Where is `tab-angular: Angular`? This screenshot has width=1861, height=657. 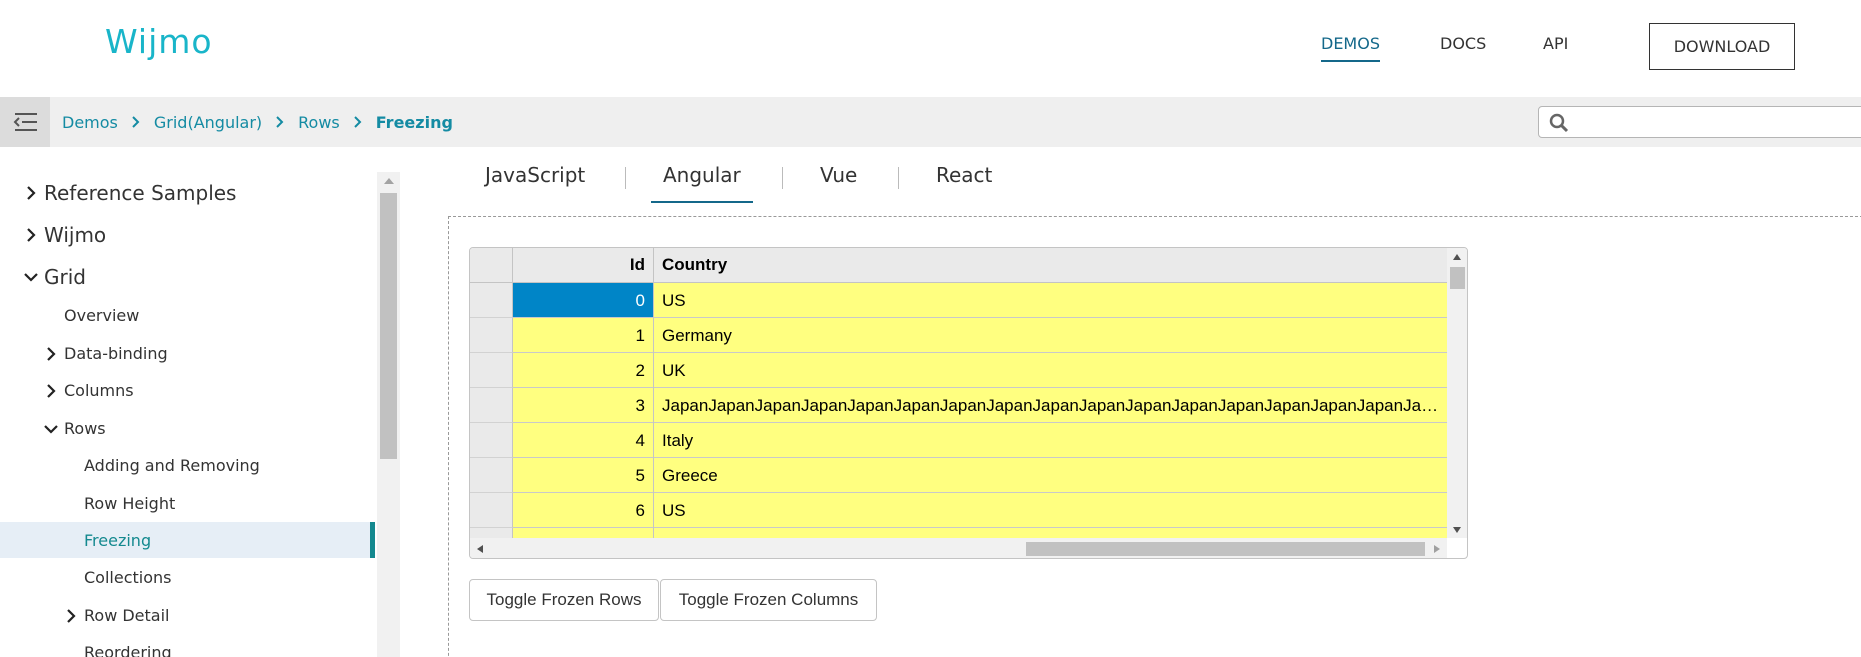 tab-angular: Angular is located at coordinates (702, 183).